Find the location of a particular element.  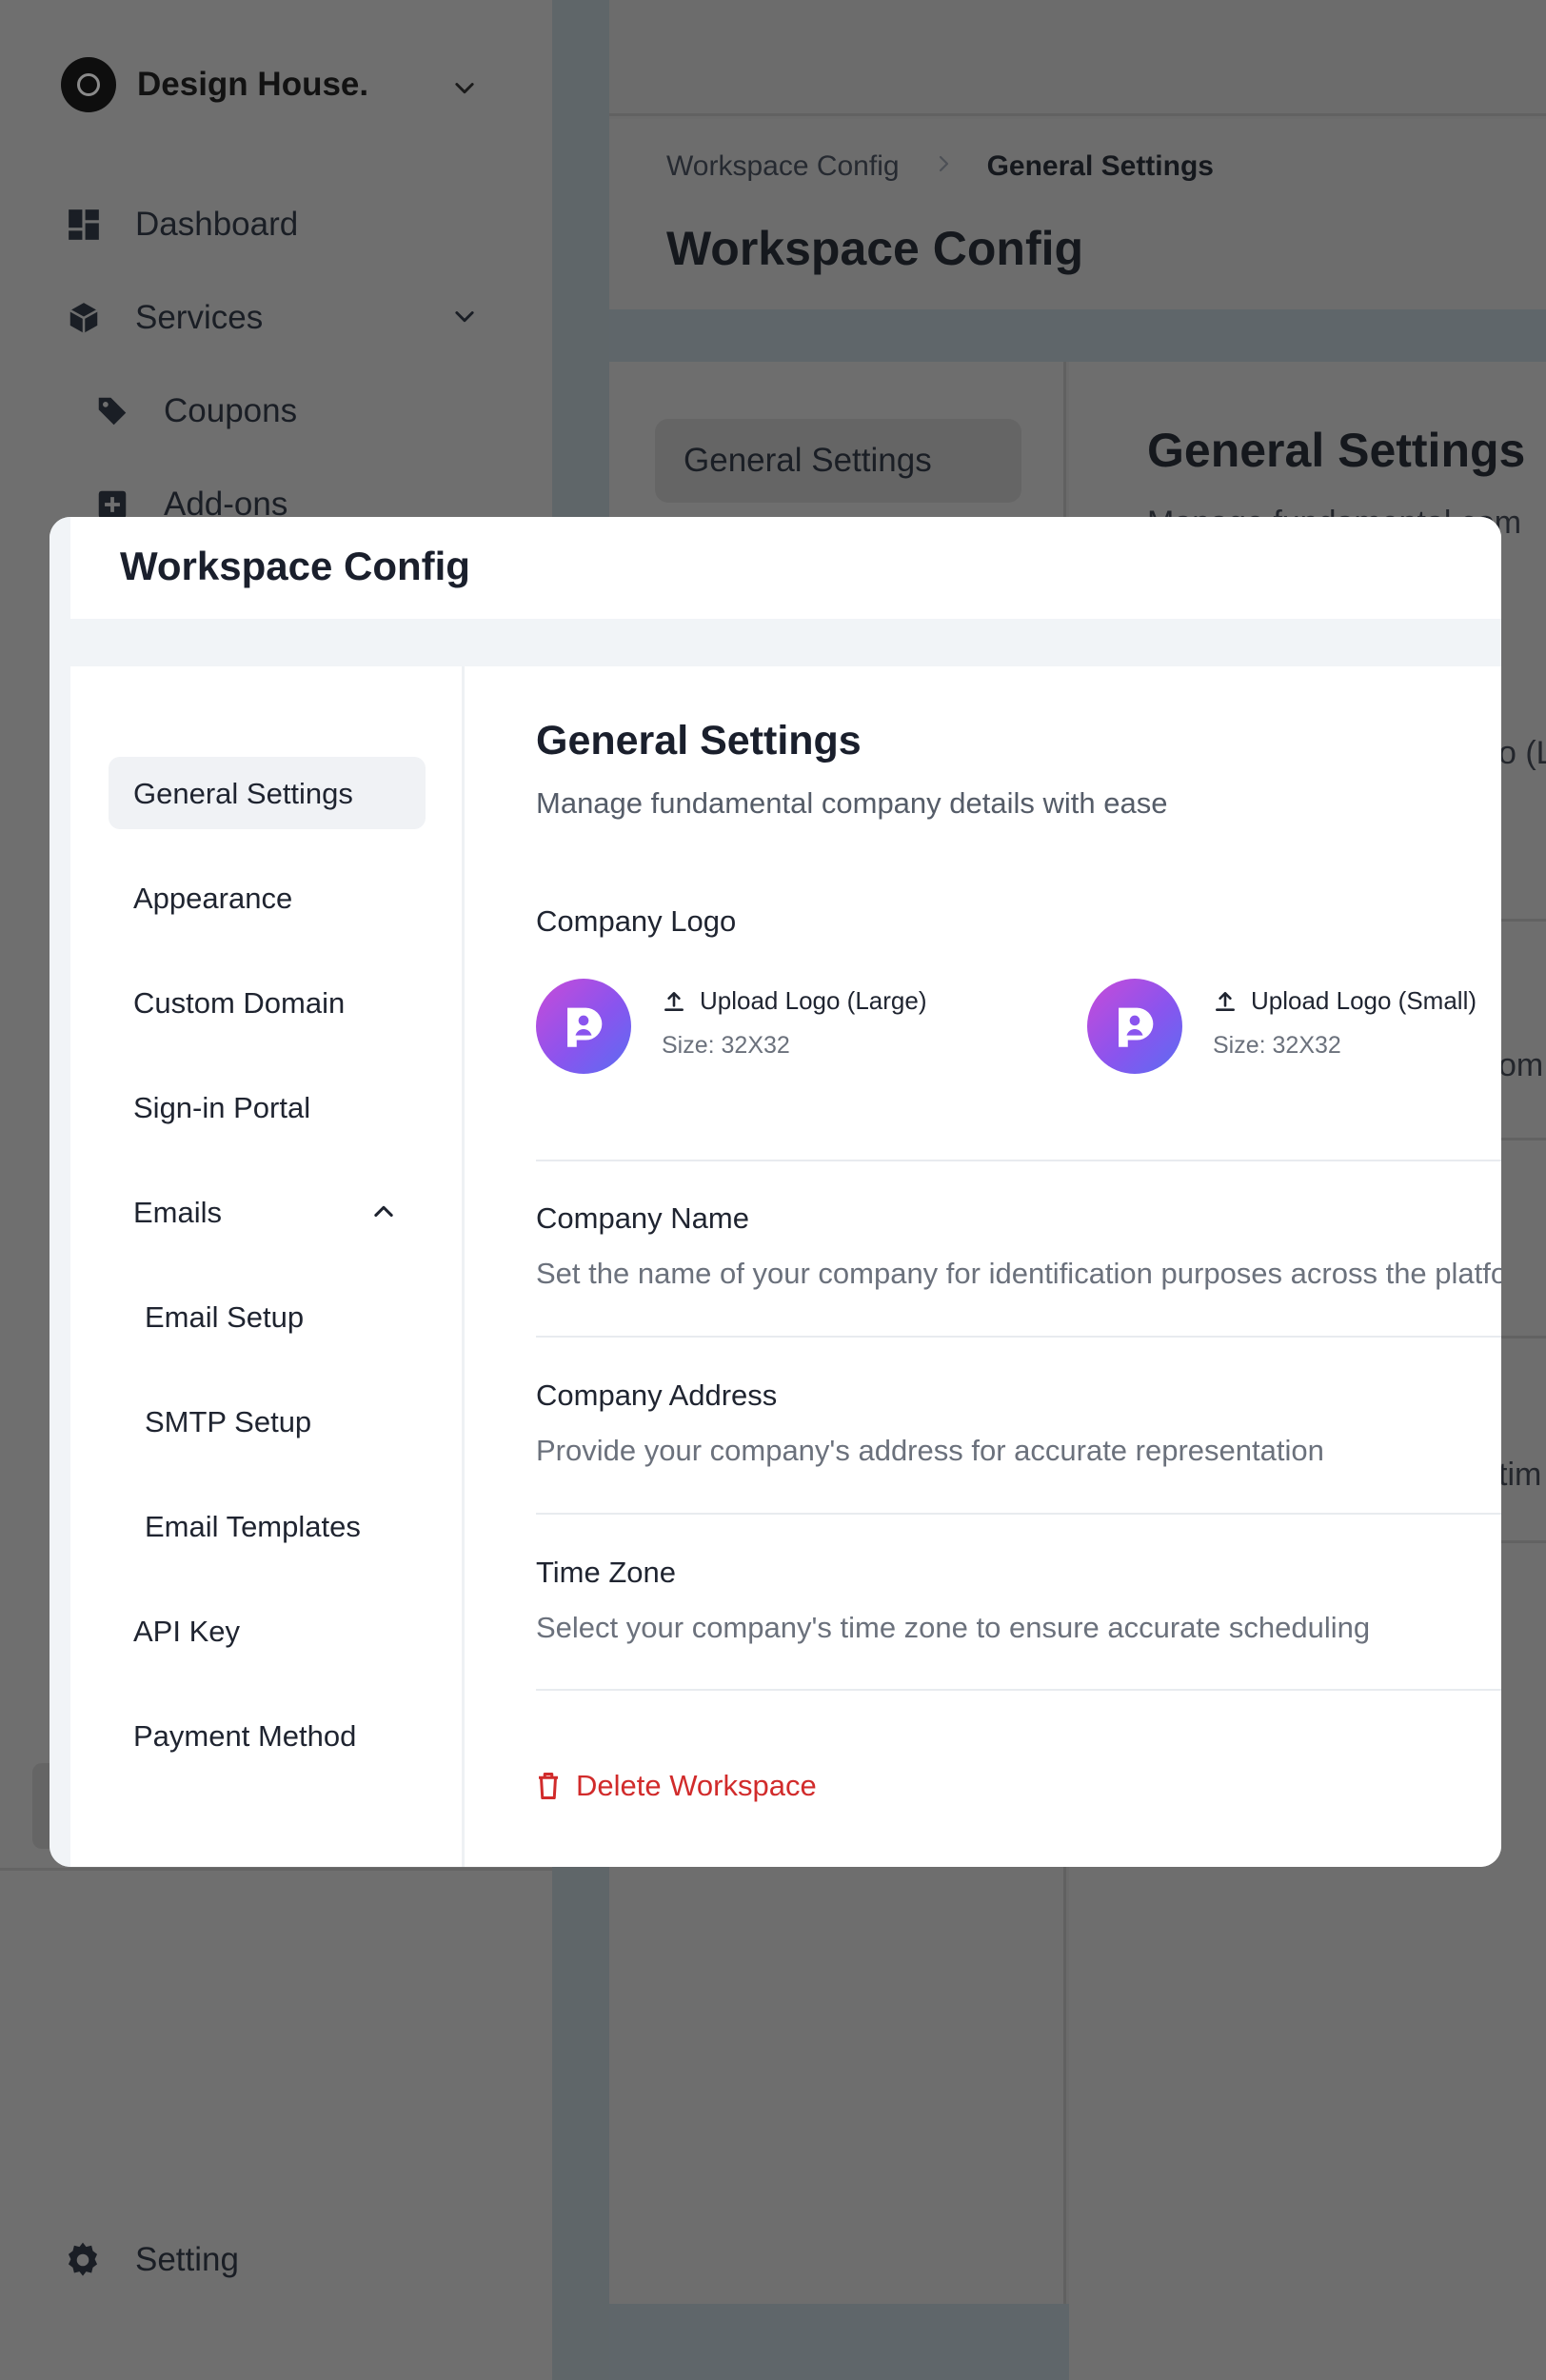

logo-large-preview is located at coordinates (583, 1026).